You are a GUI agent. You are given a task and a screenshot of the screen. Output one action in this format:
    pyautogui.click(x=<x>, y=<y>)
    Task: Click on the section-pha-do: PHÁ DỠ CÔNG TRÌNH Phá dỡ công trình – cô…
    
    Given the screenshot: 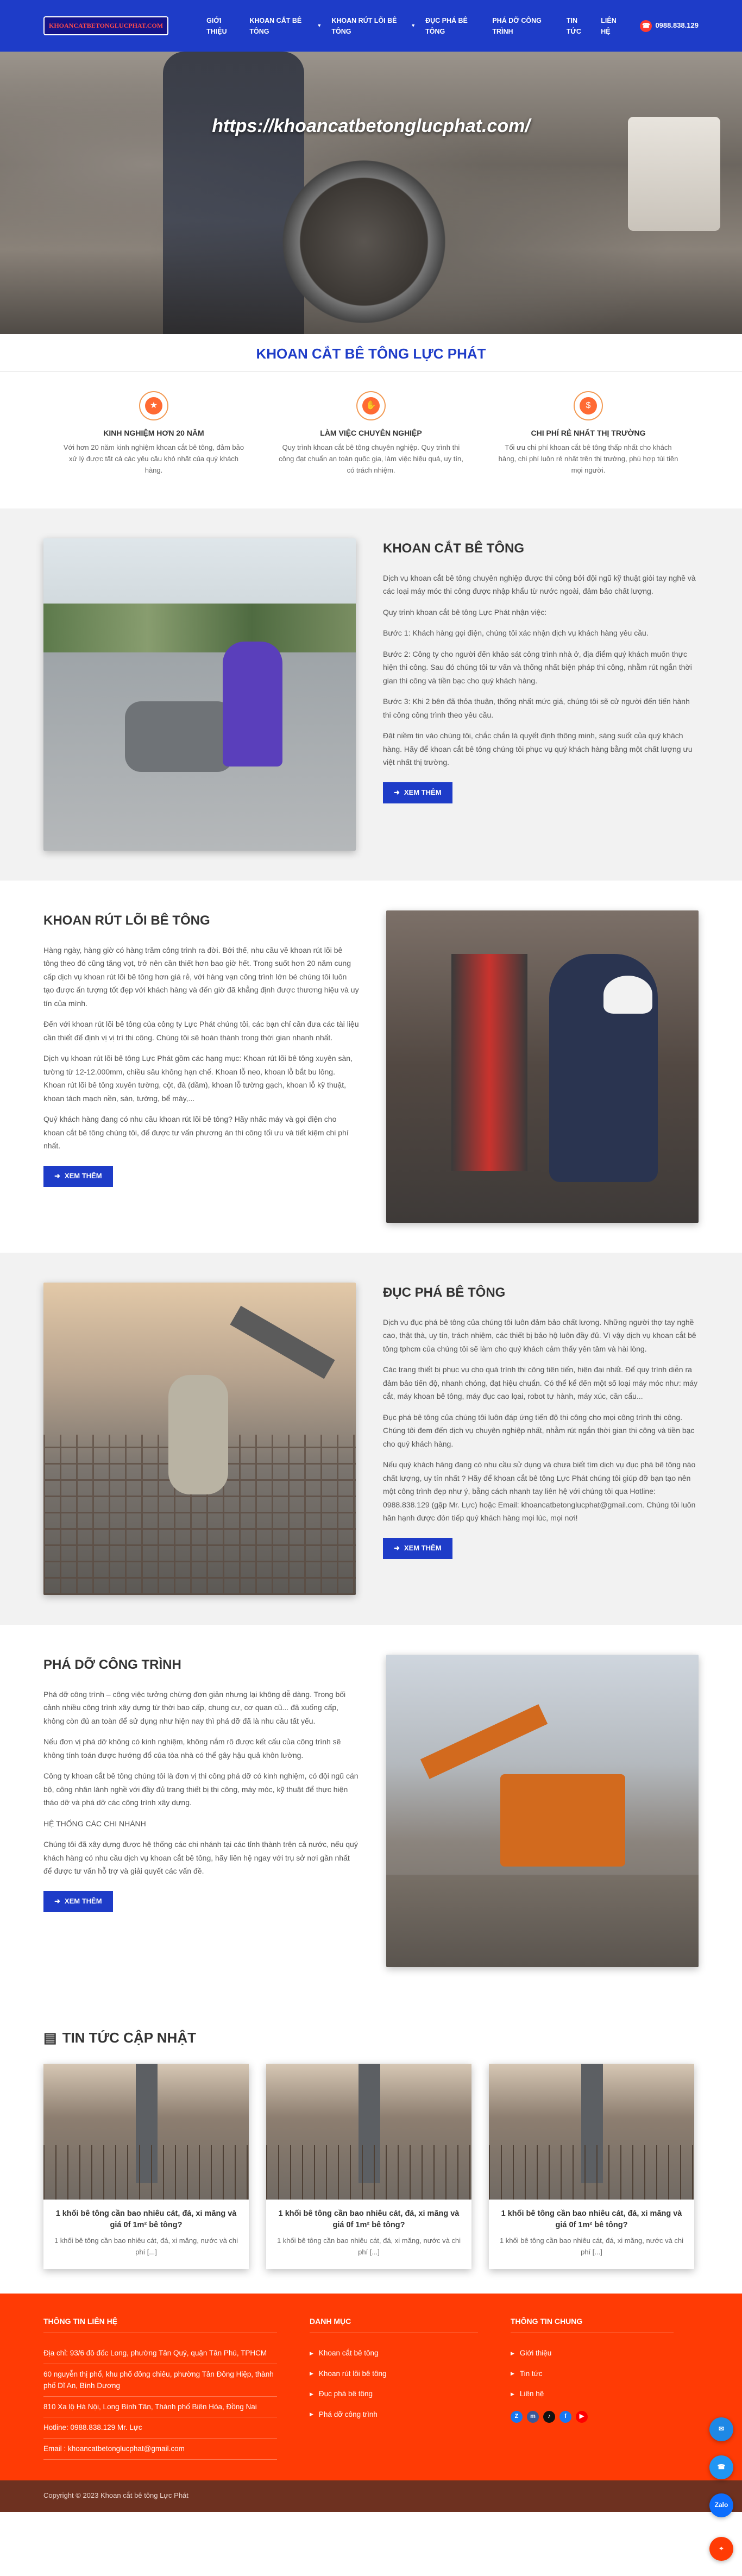 What is the action you would take?
    pyautogui.click(x=371, y=1811)
    